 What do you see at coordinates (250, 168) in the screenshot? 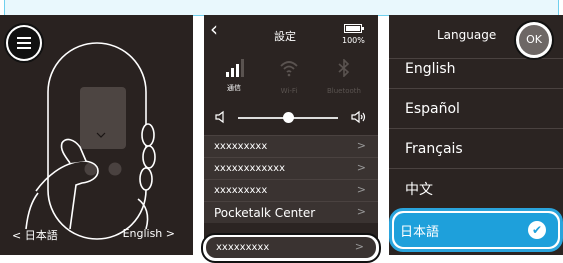
I see `settings-menu-item-label: xxxxxxxxxxxx` at bounding box center [250, 168].